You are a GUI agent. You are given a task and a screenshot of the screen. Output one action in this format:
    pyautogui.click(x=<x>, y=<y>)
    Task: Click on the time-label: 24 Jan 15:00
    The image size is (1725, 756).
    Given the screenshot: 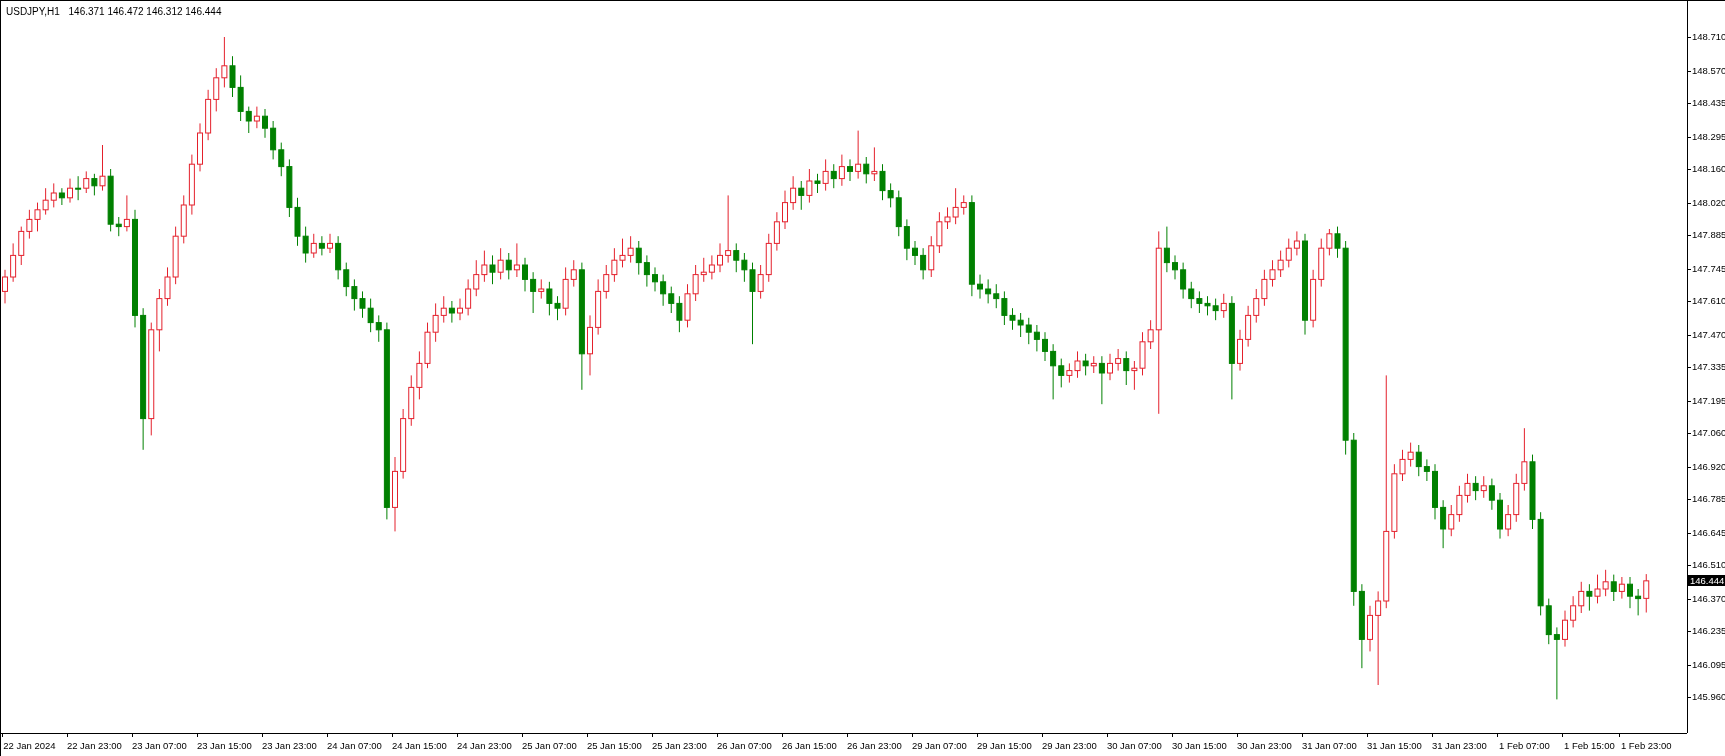 What is the action you would take?
    pyautogui.click(x=419, y=745)
    